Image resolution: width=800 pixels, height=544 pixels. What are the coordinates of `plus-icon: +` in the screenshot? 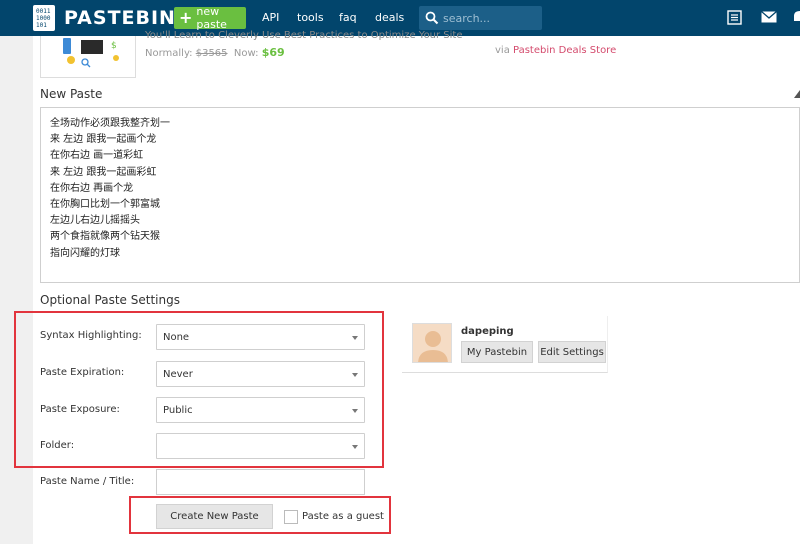 It's located at (186, 17).